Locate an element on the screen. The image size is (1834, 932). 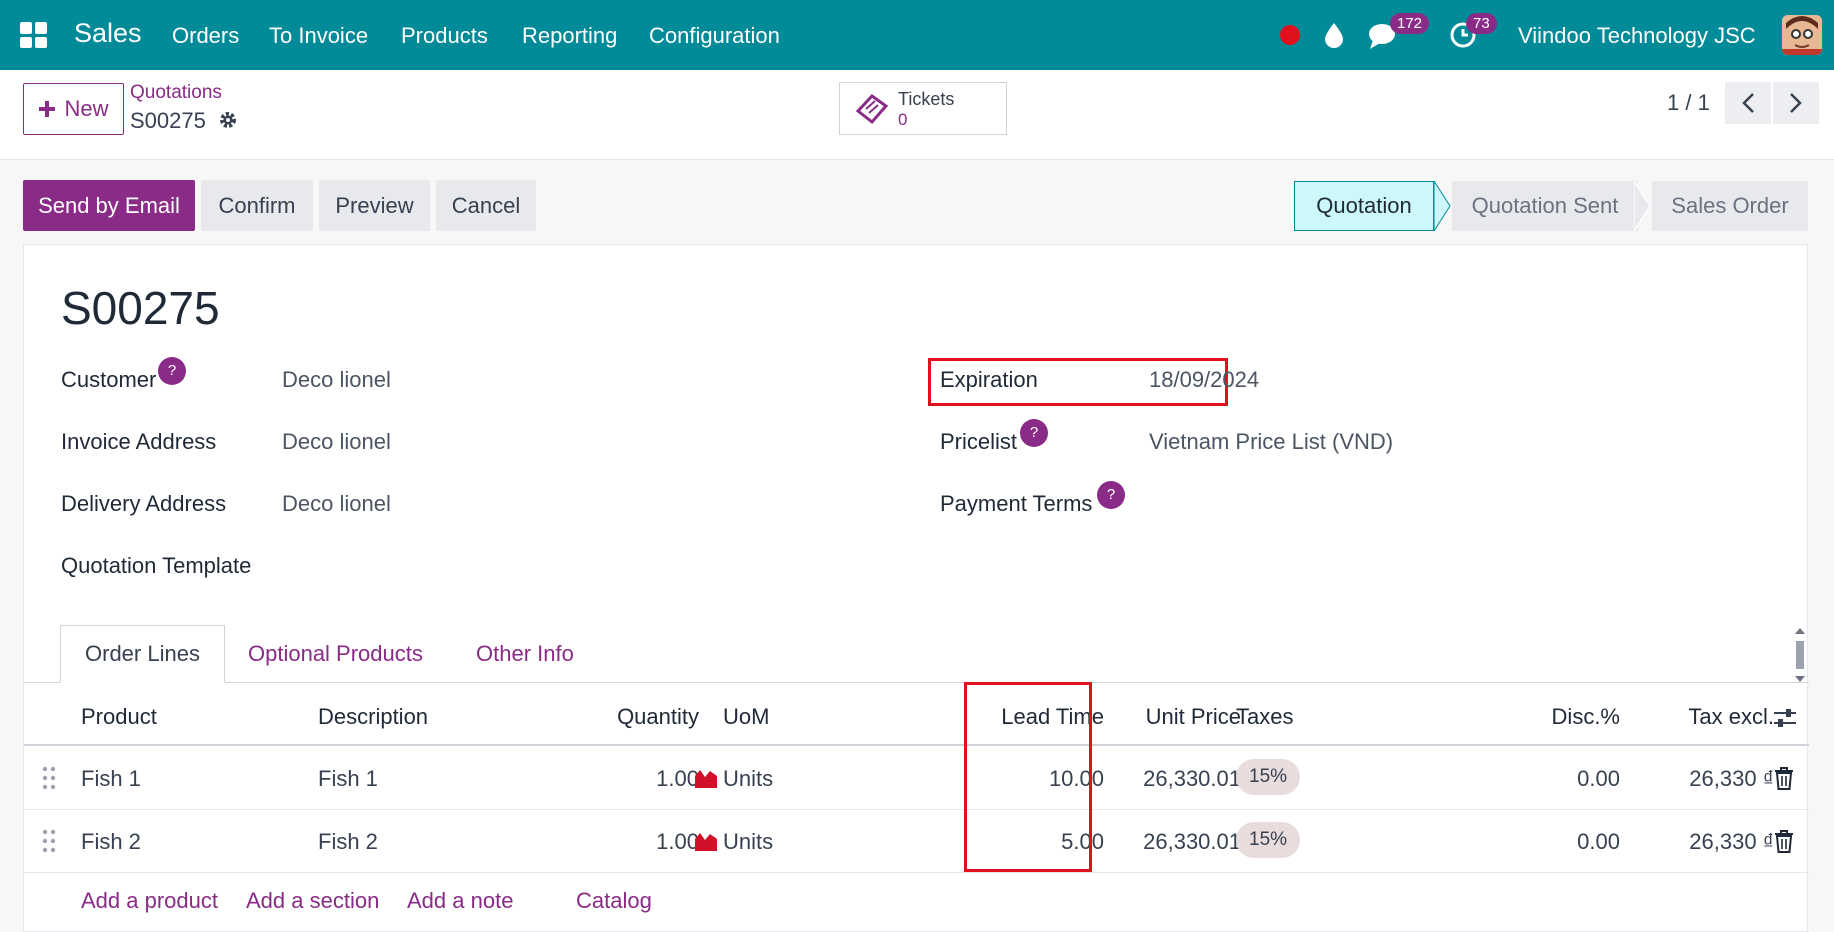
activities-badge: 73 is located at coordinates (1481, 23).